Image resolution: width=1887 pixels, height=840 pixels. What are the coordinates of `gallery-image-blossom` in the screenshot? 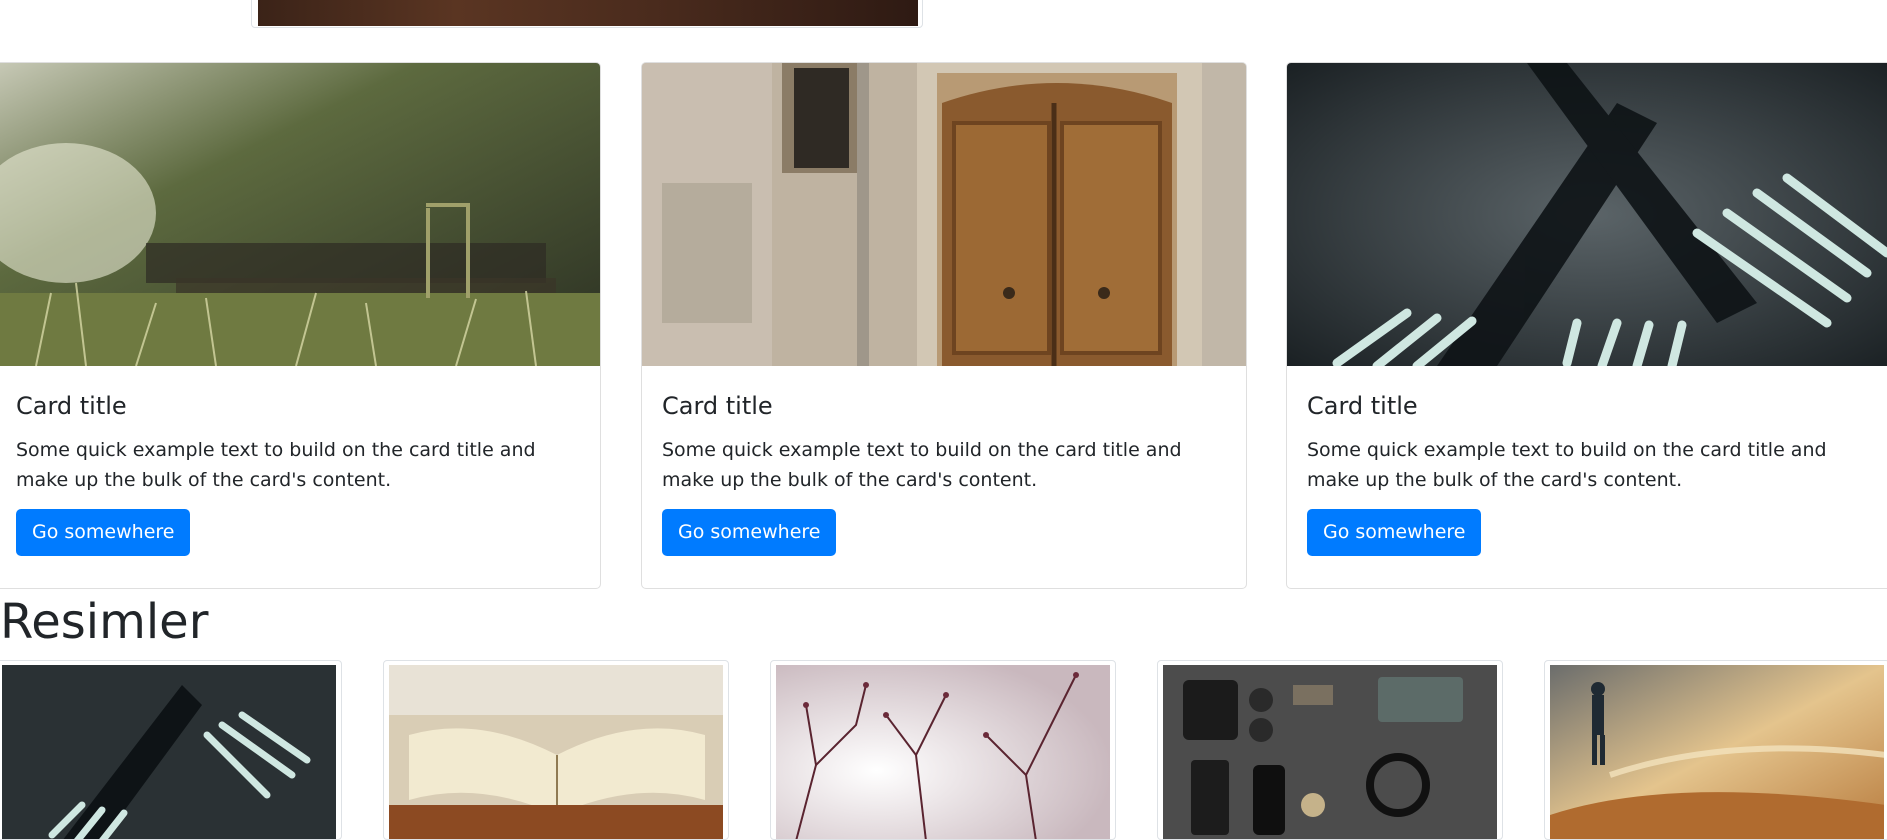 It's located at (943, 752).